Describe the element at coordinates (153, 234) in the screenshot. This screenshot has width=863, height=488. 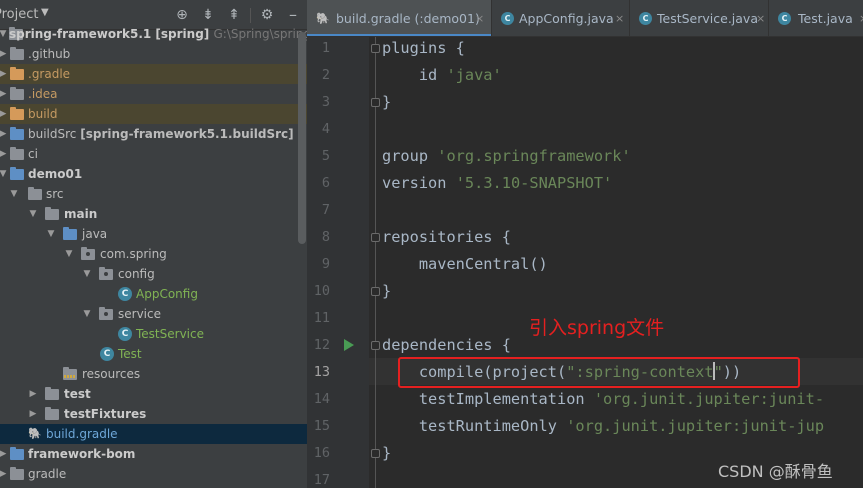
I see `tree-item-java: ▼ java` at that location.